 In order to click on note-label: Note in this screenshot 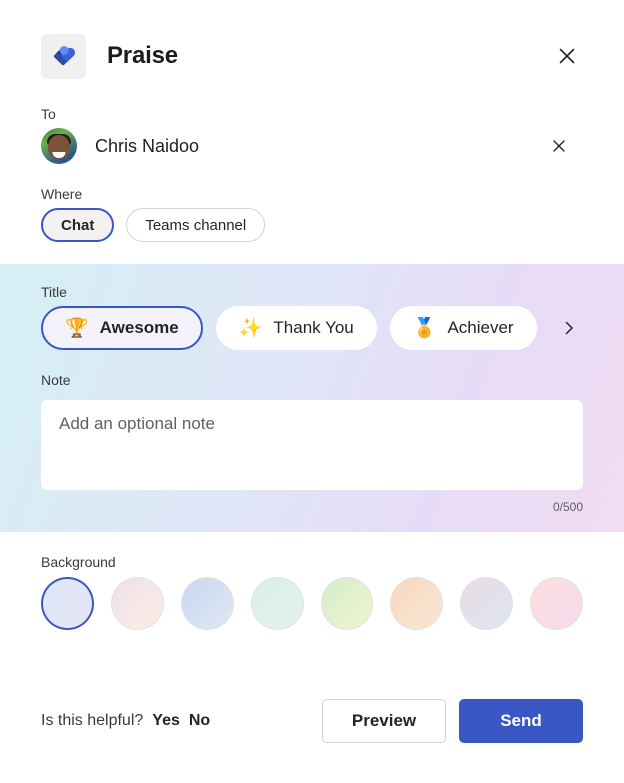, I will do `click(56, 380)`.